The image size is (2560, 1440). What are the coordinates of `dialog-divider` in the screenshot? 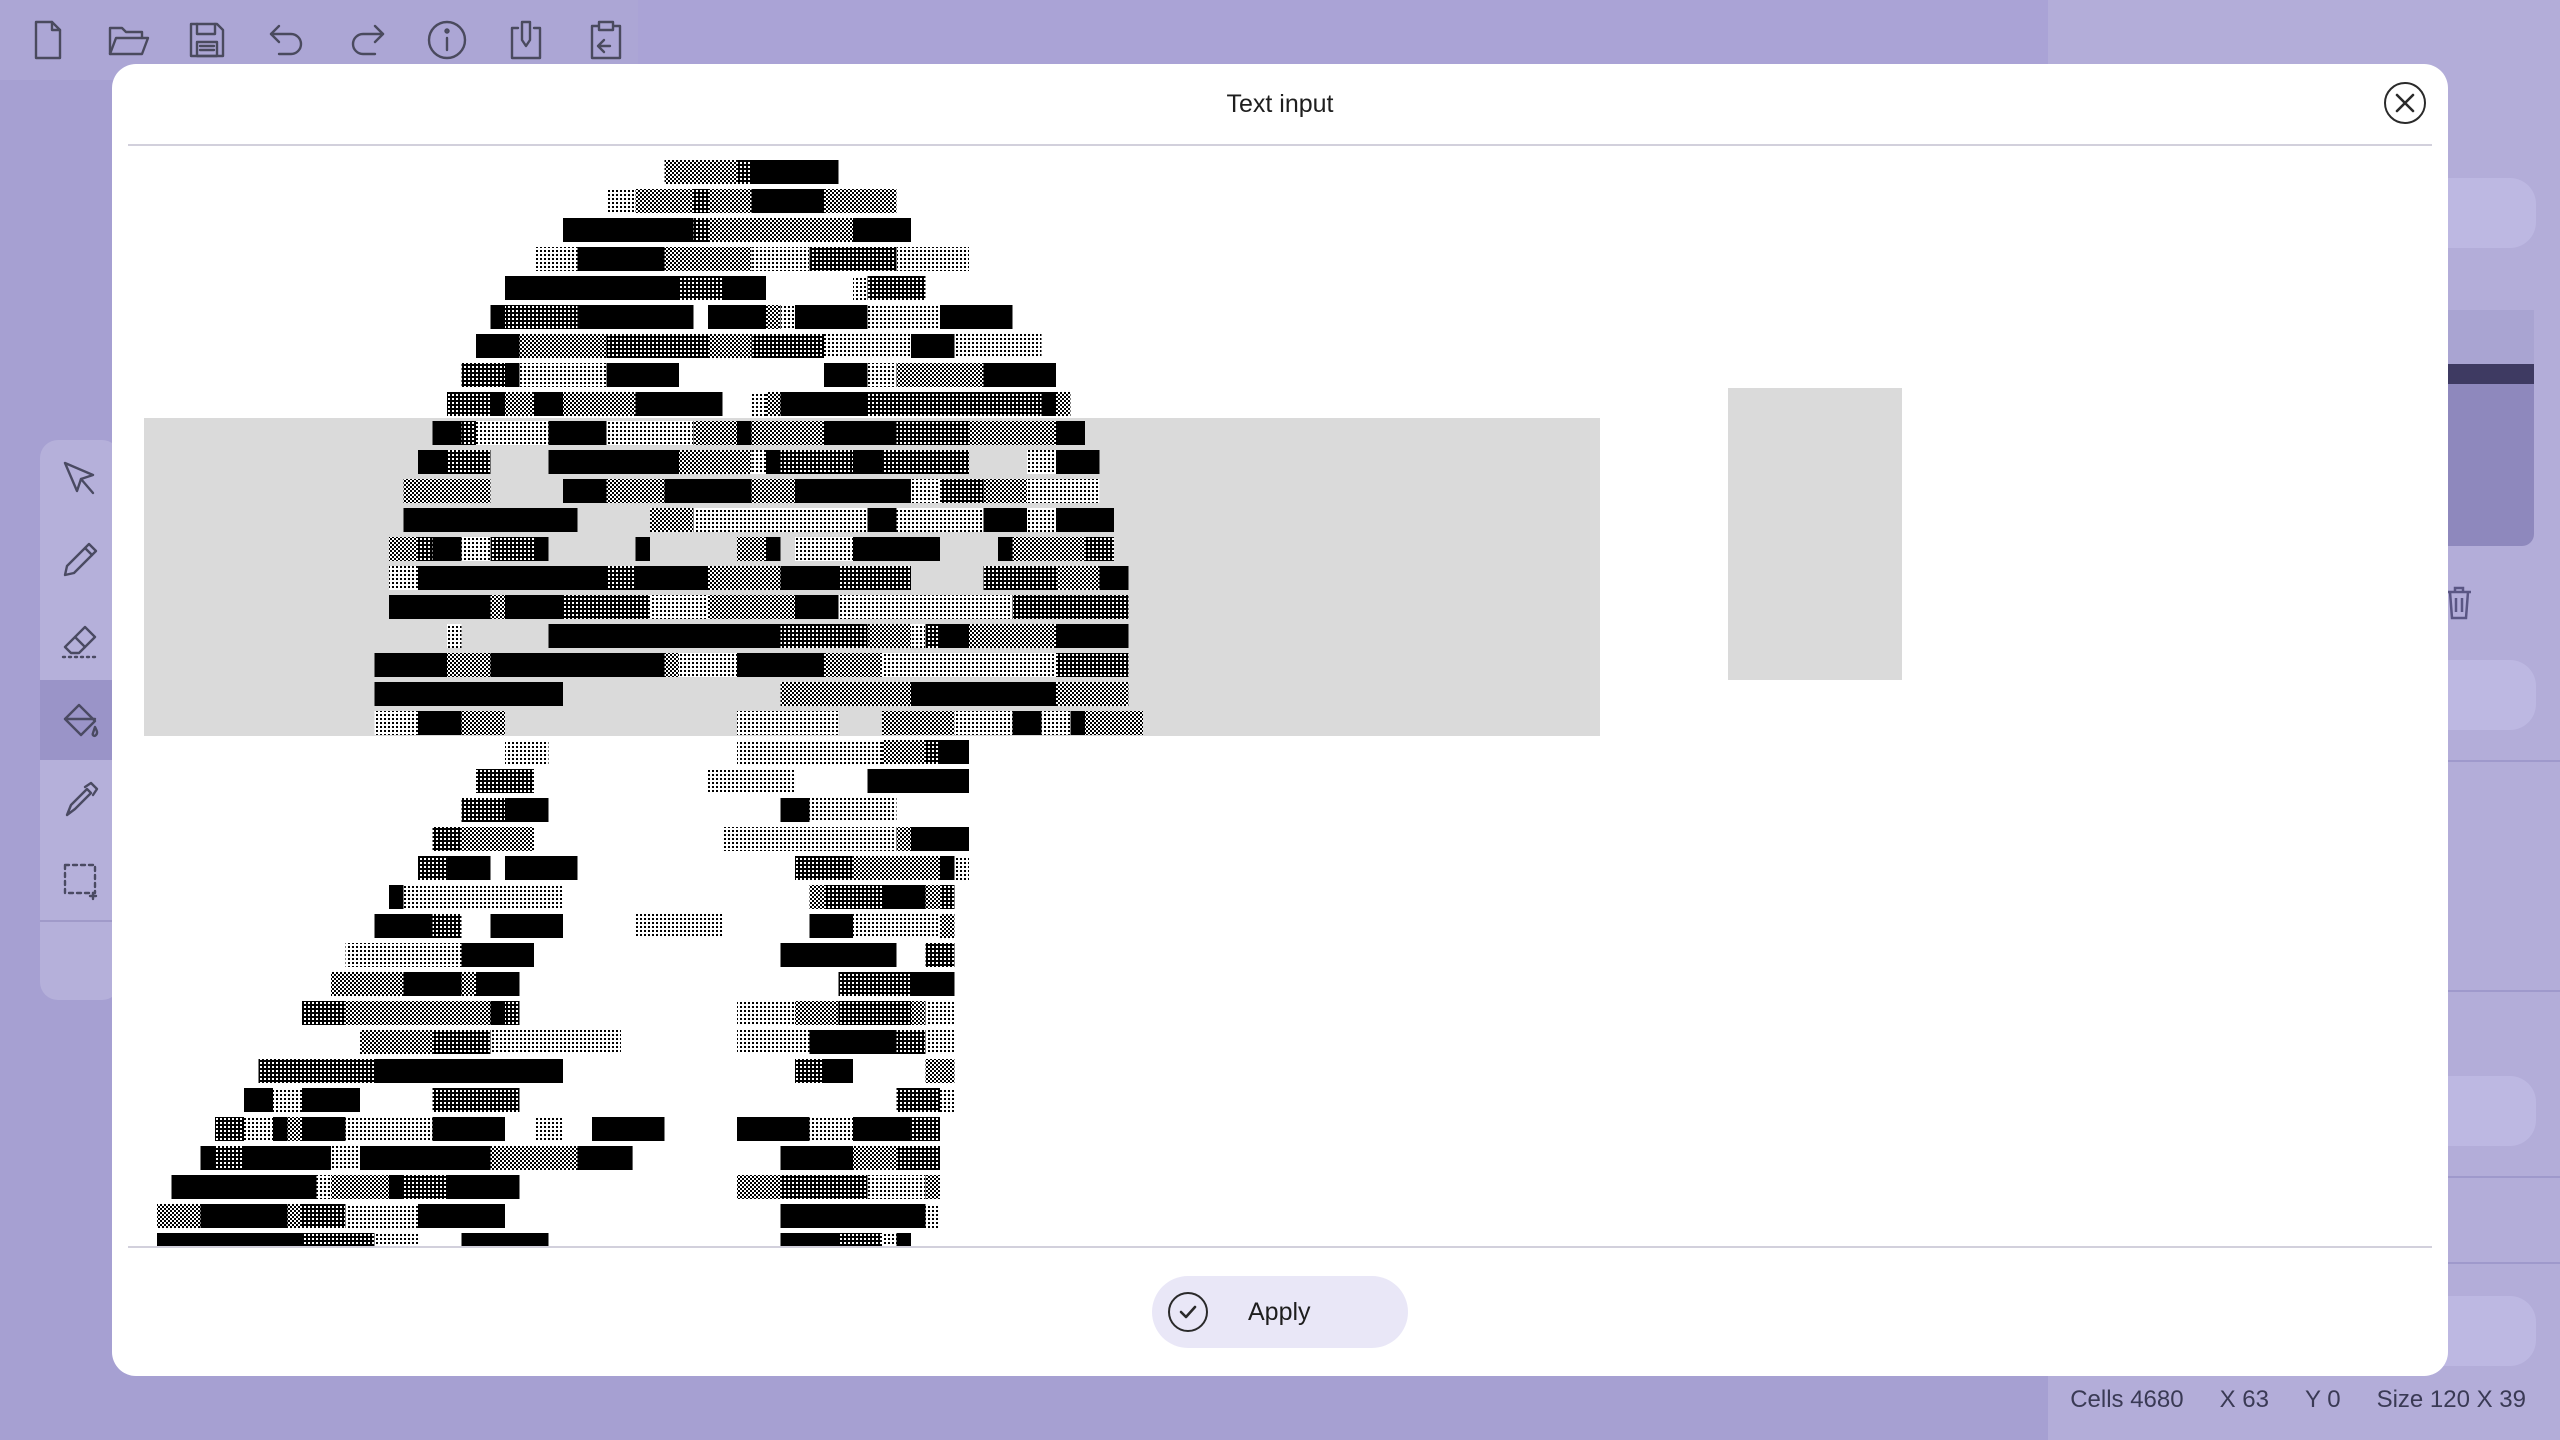 It's located at (1280, 1247).